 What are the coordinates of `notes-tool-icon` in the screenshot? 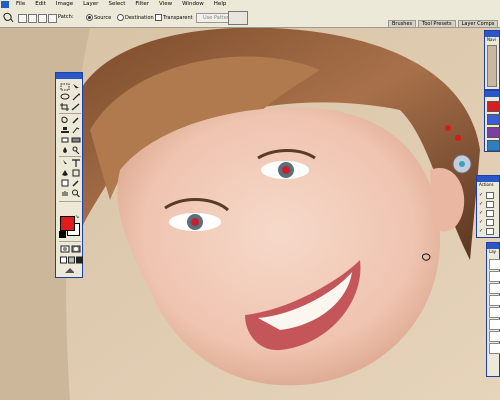 It's located at (65, 183).